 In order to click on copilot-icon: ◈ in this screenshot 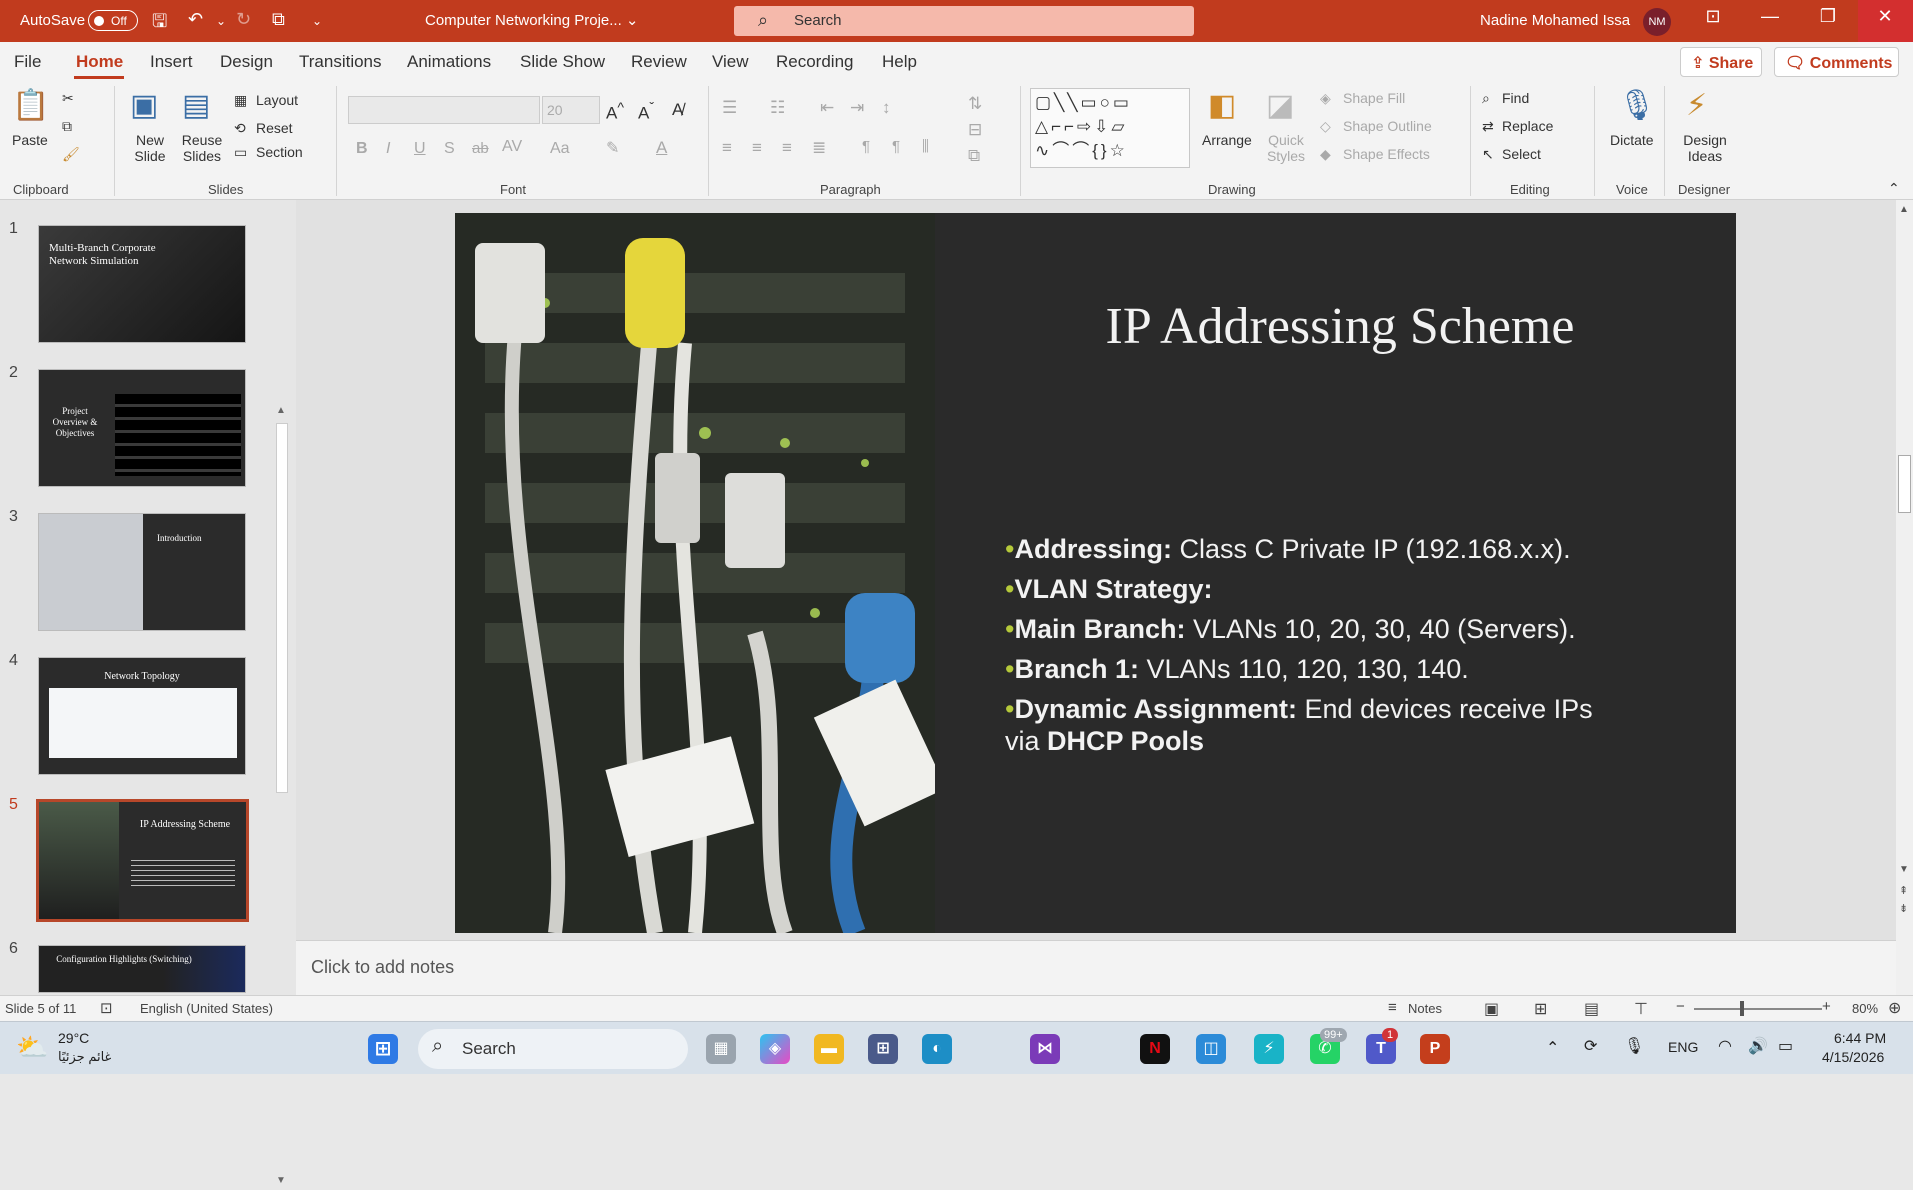, I will do `click(775, 1049)`.